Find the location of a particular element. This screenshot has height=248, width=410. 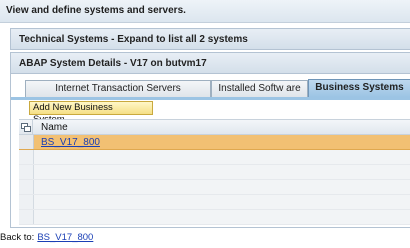

back-link: BS_V17_800 is located at coordinates (65, 237).